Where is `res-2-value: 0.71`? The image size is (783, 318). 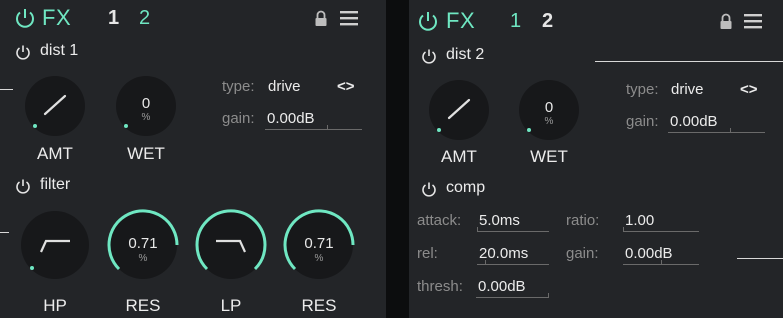 res-2-value: 0.71 is located at coordinates (318, 243).